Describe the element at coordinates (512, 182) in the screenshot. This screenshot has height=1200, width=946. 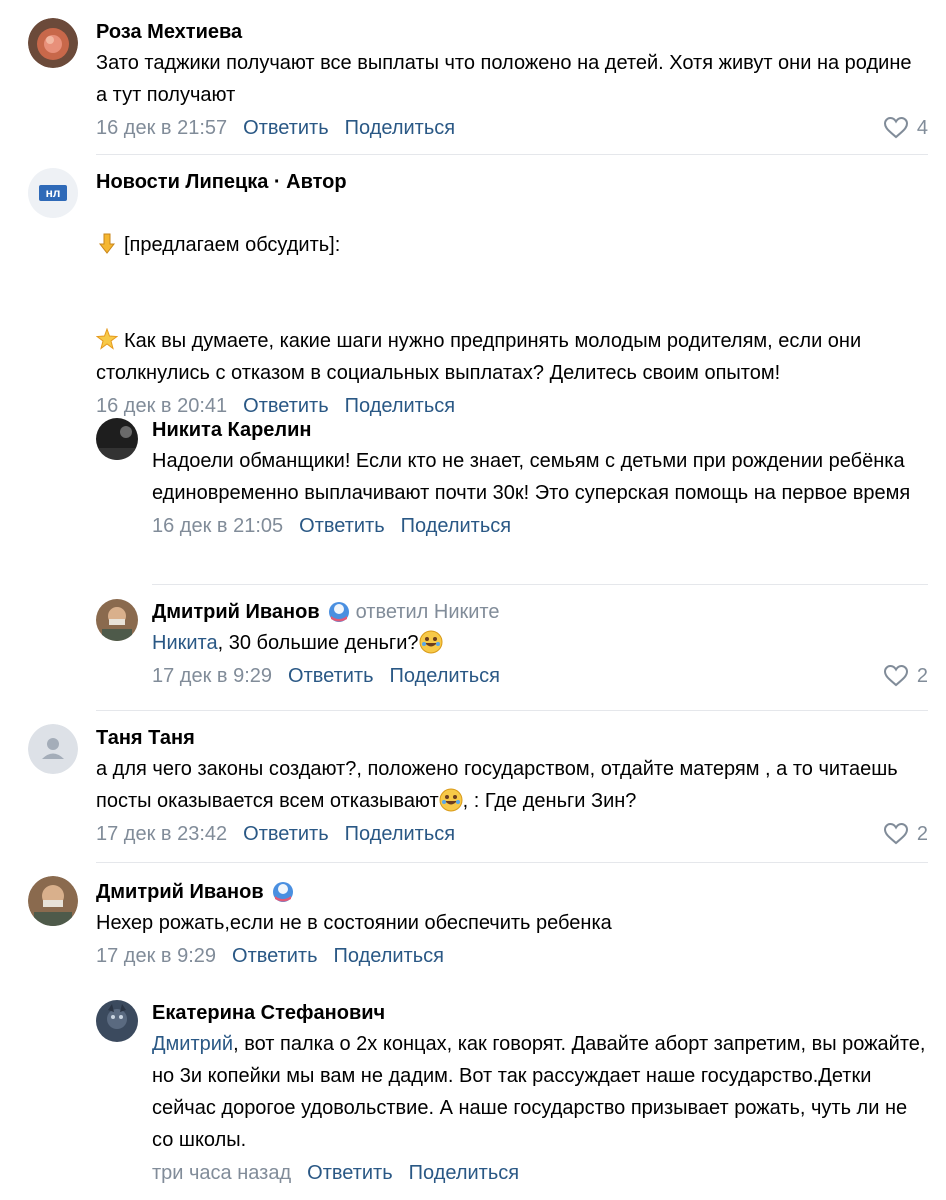
I see `comment-author: Новости Липецка · Автор` at that location.